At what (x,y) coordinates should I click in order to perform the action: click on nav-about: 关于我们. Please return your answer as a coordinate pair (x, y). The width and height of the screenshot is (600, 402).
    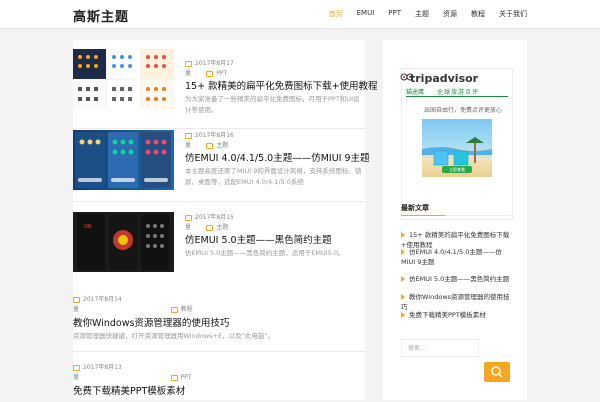
    Looking at the image, I should click on (513, 14).